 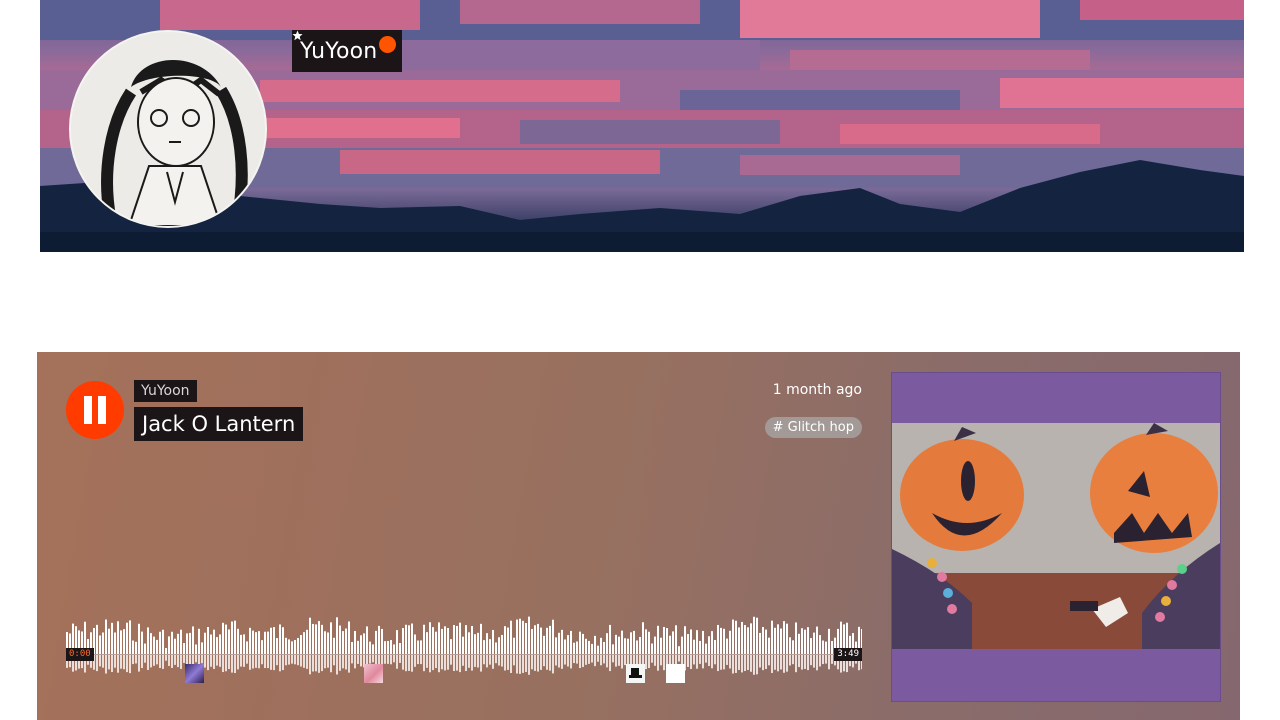 What do you see at coordinates (464, 642) in the screenshot?
I see `waveform: 0:00 3:49` at bounding box center [464, 642].